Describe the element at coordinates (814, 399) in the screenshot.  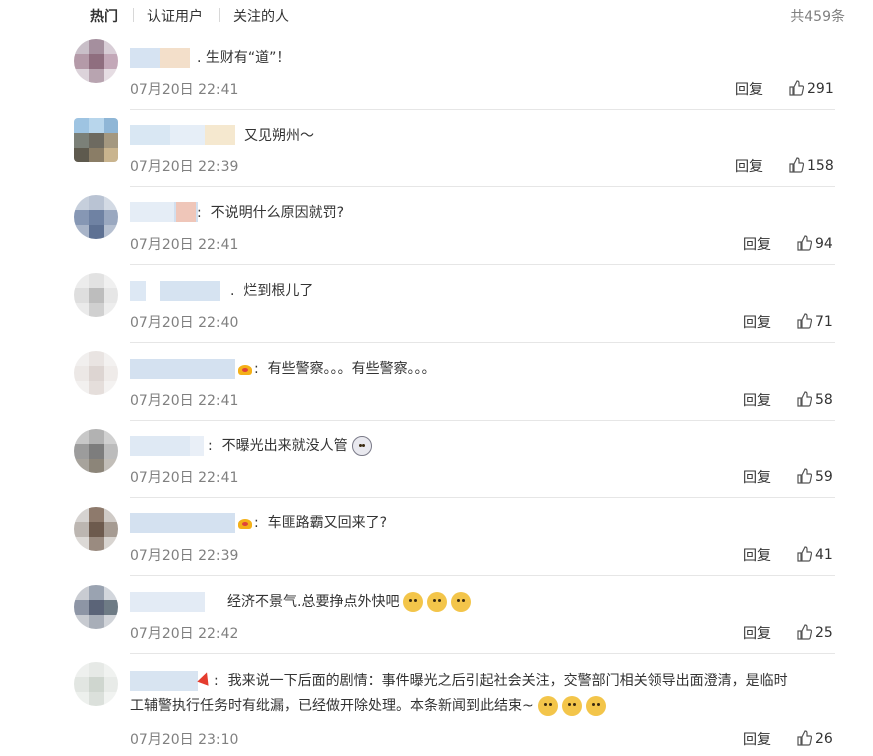
I see `like-button: 58` at that location.